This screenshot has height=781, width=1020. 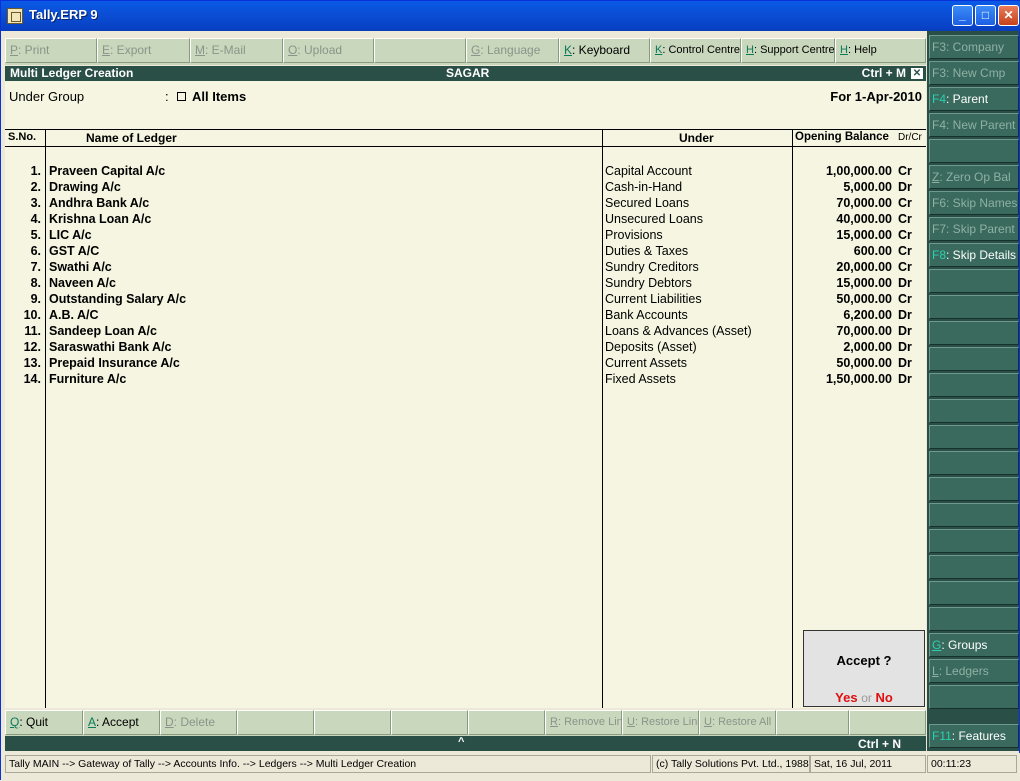 I want to click on ledger-group: Bank Accounts, so click(x=646, y=315).